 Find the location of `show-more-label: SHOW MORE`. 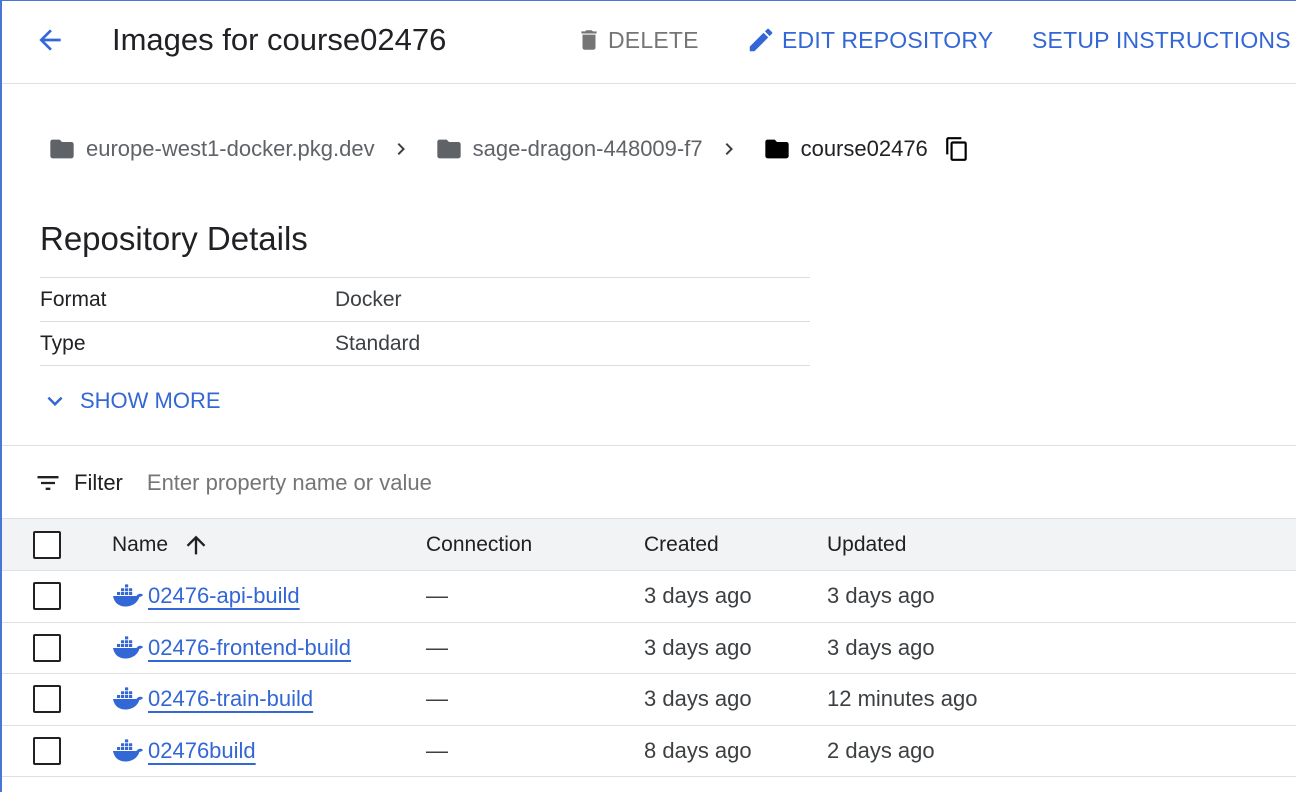

show-more-label: SHOW MORE is located at coordinates (150, 400).